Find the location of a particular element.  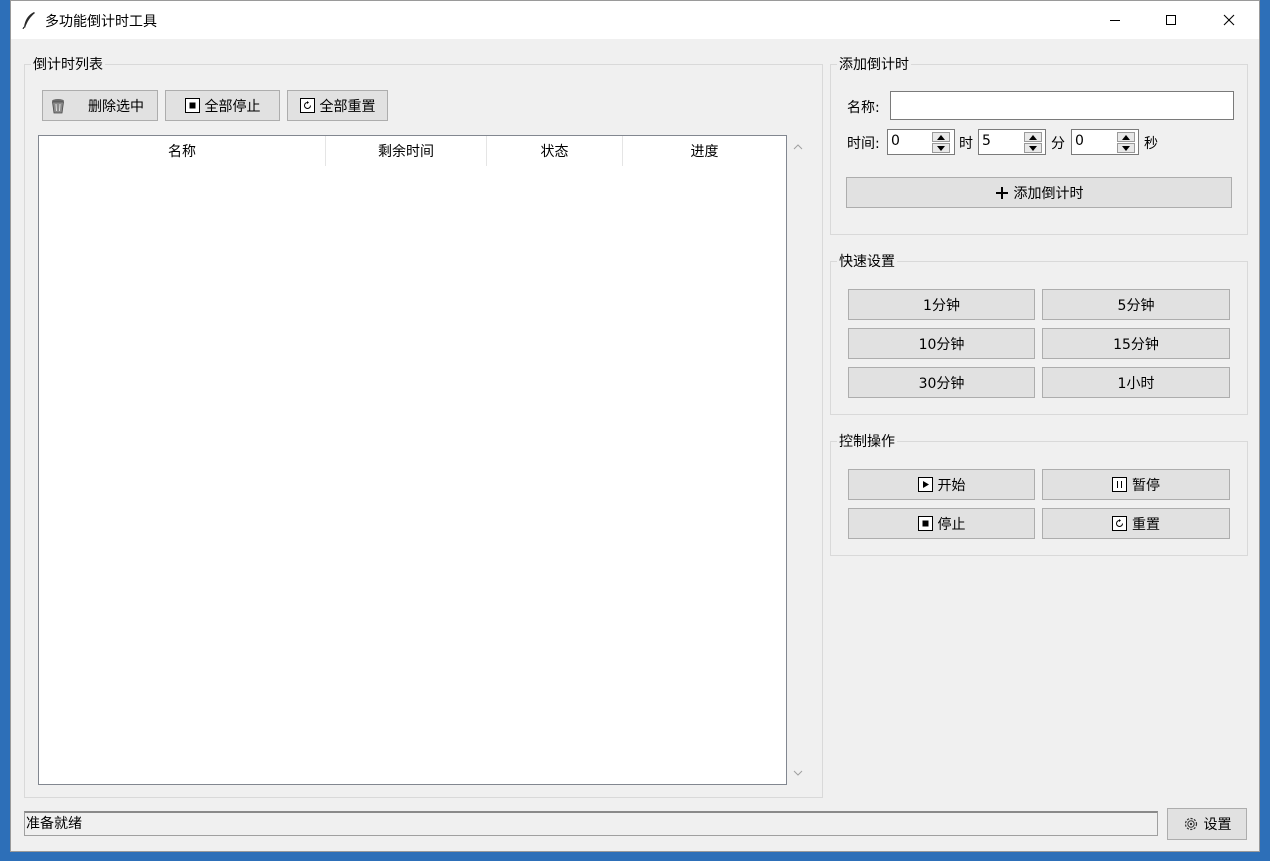

delete-selected-button: 删除选中 is located at coordinates (100, 105).